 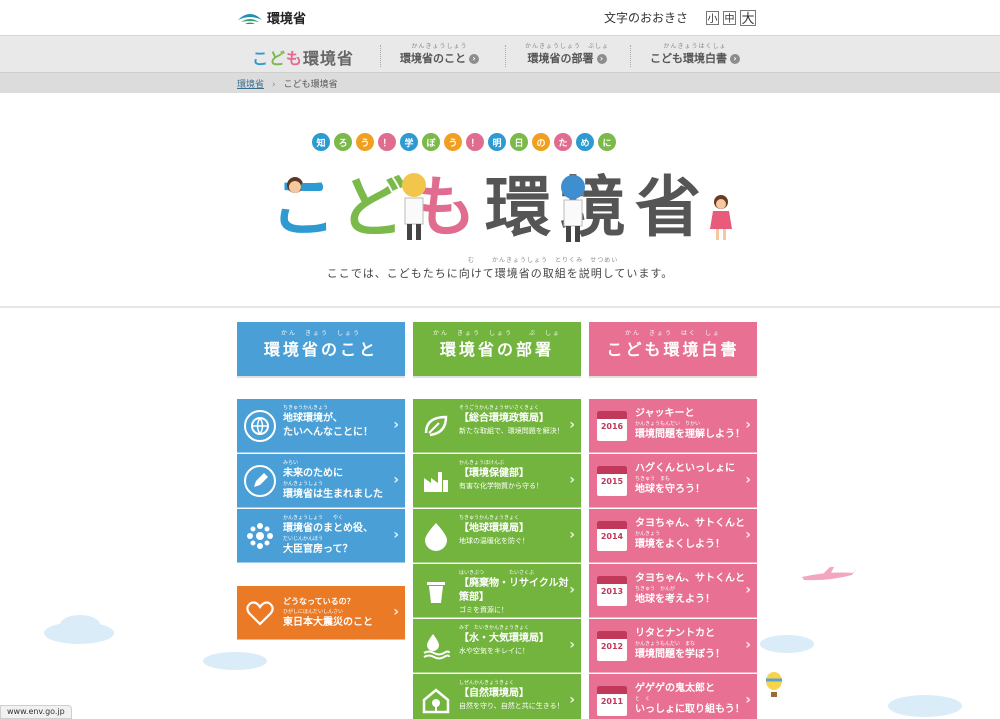 I want to click on card-ruby: かんきょうもんだい りかい, so click(x=668, y=424).